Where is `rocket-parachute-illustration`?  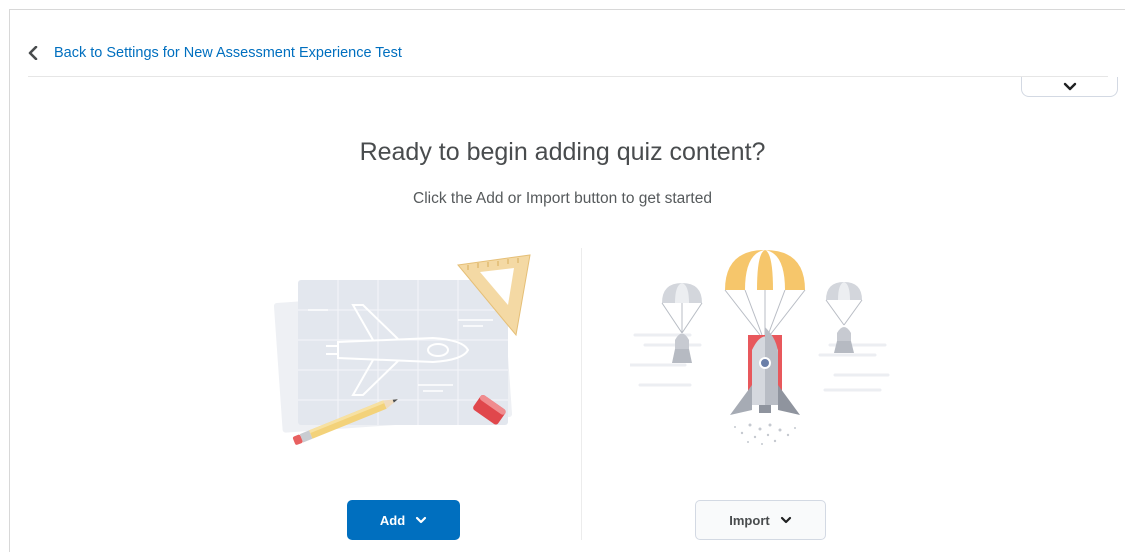 rocket-parachute-illustration is located at coordinates (759, 347).